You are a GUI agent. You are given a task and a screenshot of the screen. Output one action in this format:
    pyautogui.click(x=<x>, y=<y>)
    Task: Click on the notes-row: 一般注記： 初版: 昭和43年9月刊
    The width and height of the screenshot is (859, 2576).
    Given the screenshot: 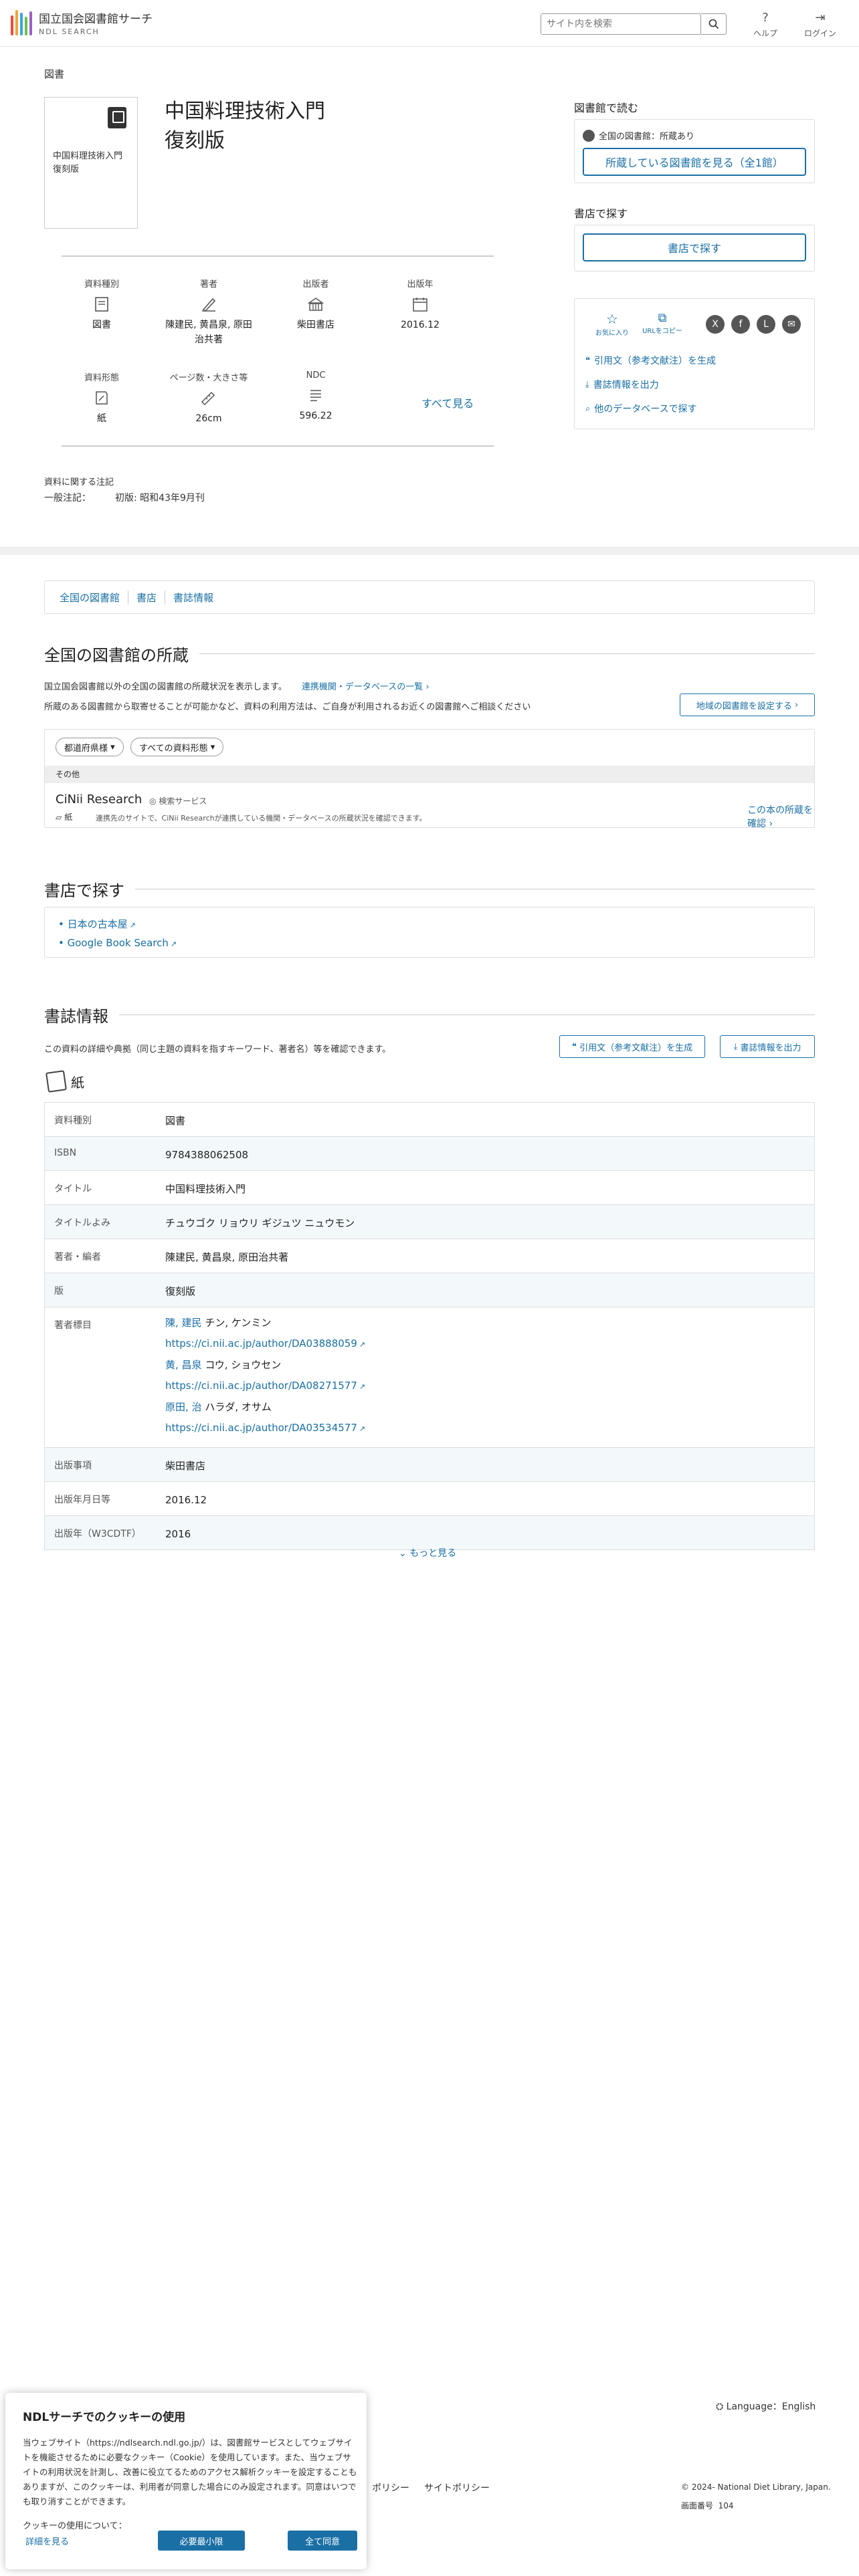 What is the action you would take?
    pyautogui.click(x=124, y=497)
    